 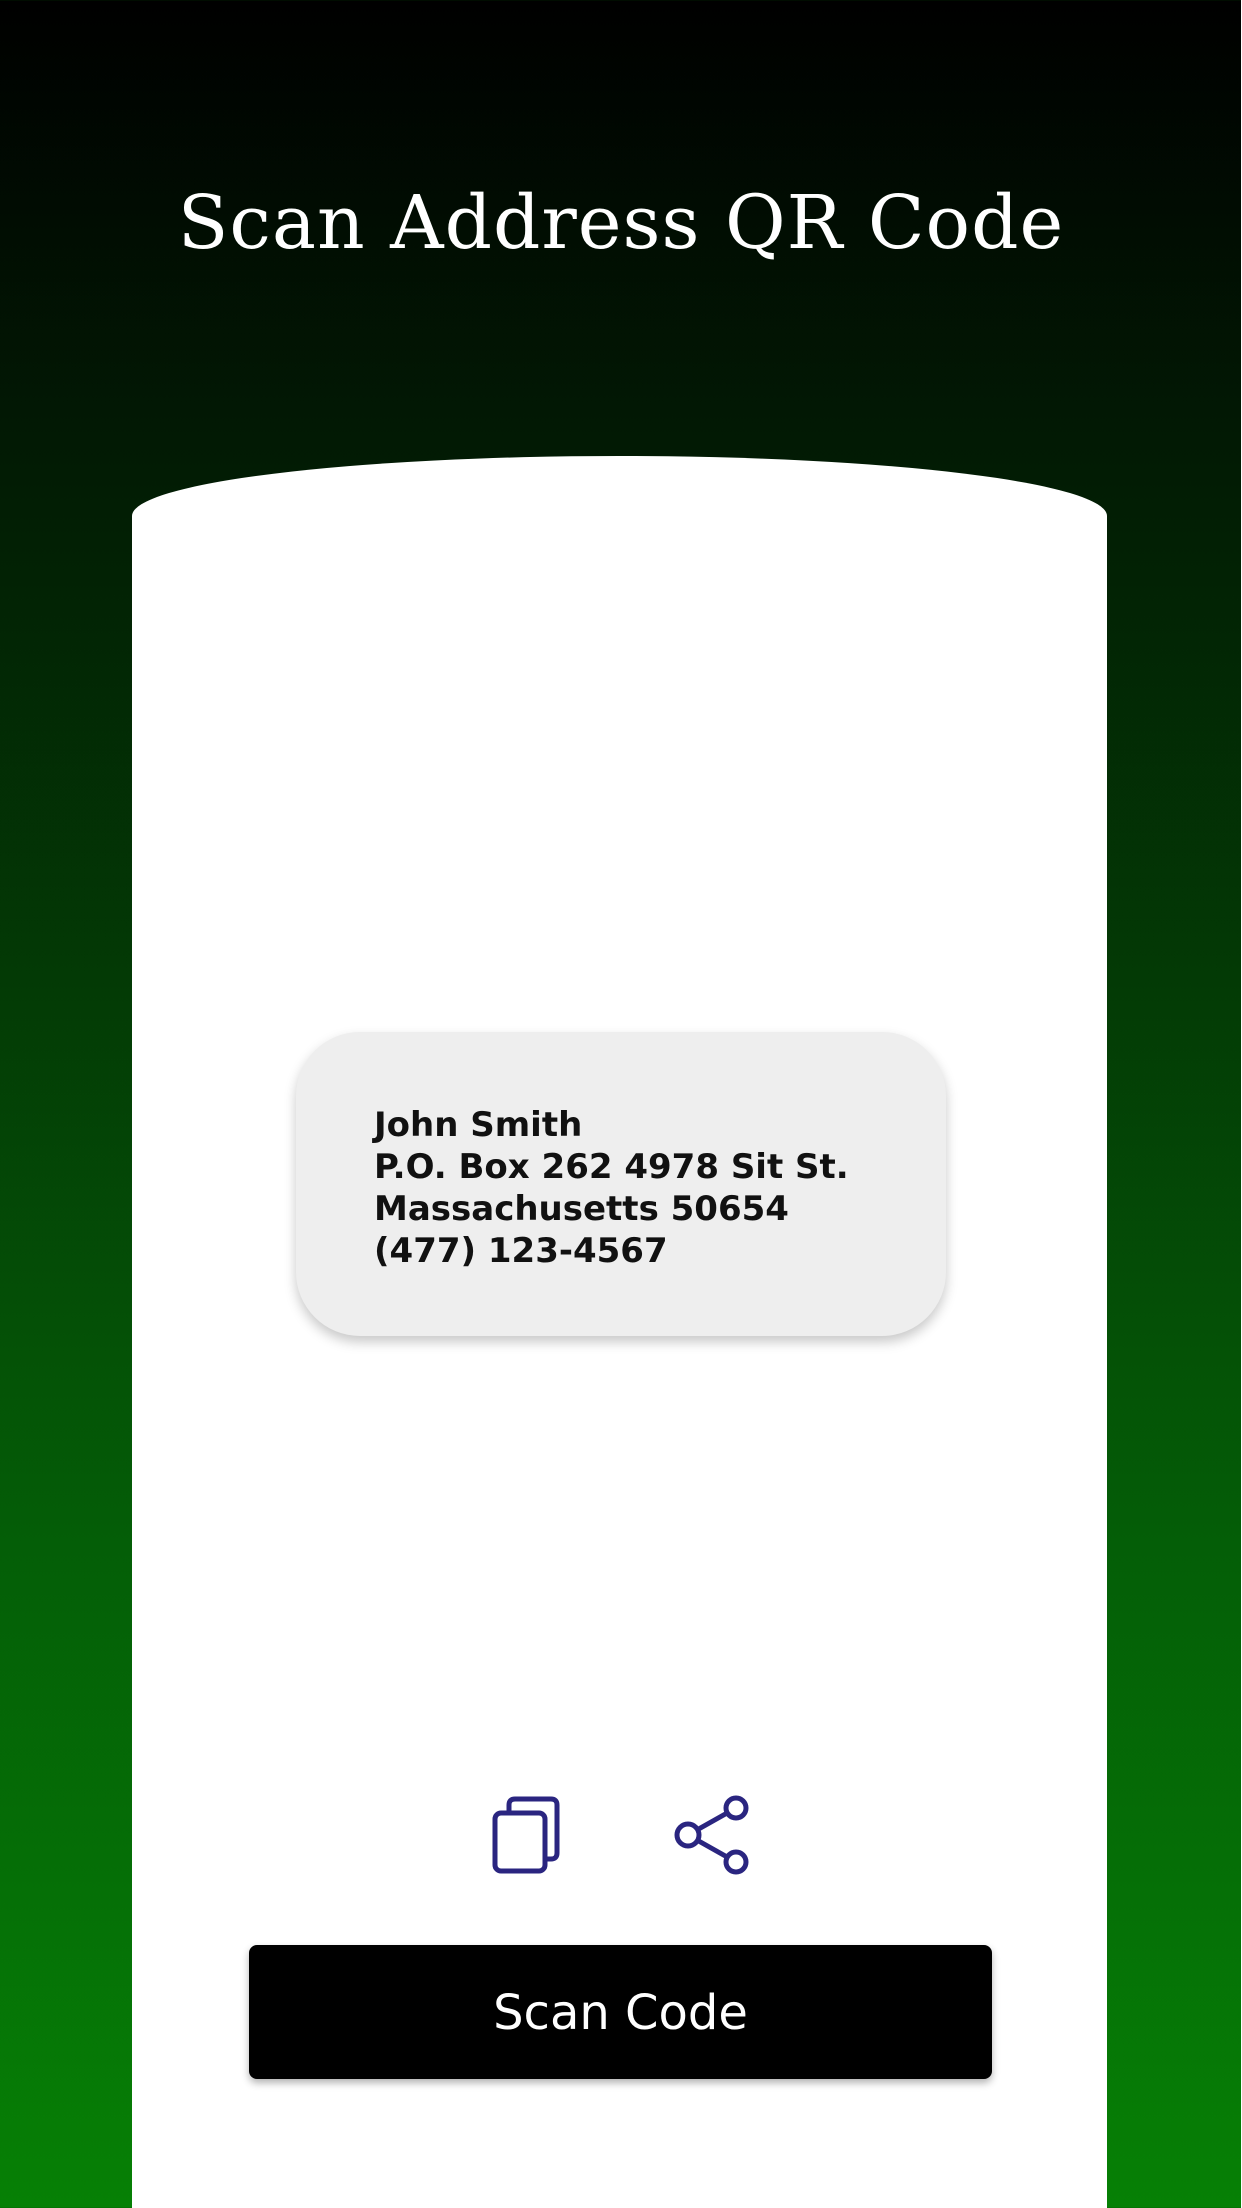 I want to click on share-icon, so click(x=711, y=1835).